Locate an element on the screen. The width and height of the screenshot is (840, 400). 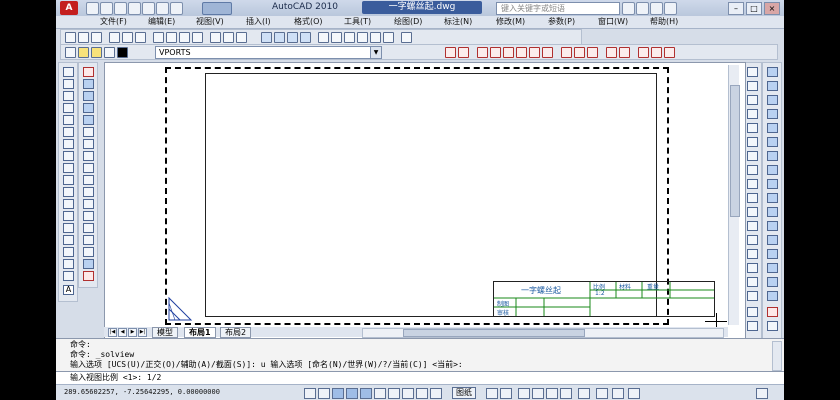
maximize-button: □ is located at coordinates (754, 8).